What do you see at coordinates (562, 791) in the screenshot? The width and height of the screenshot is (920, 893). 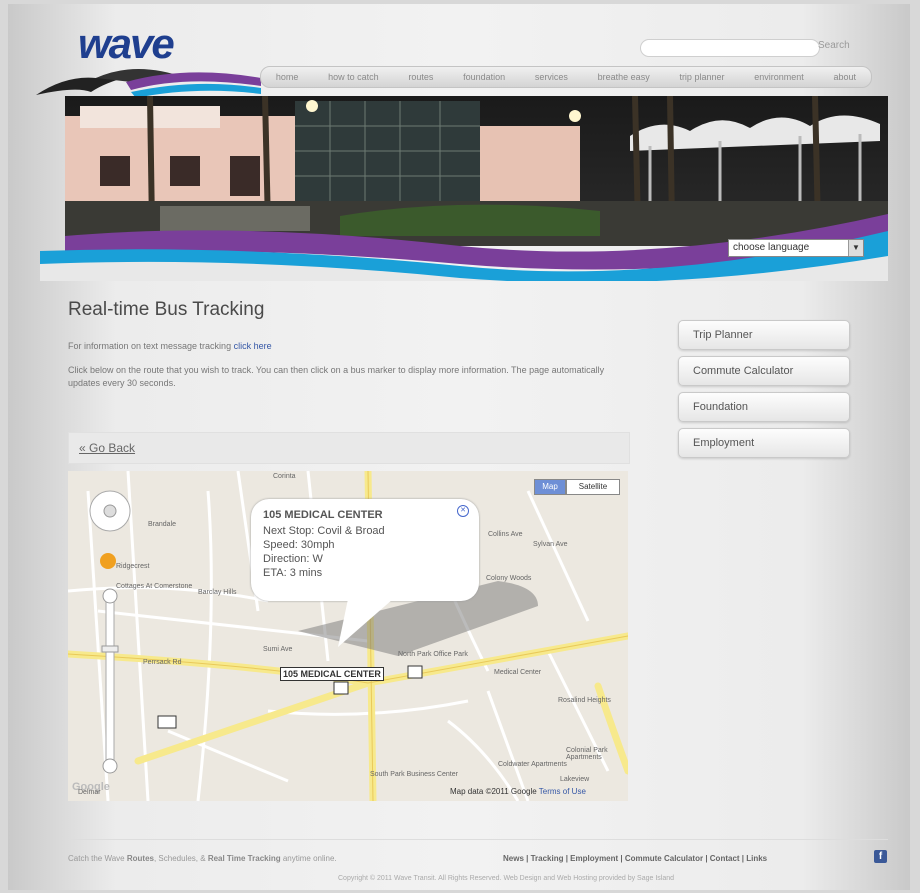 I see `terms-of-use-link: Terms of Use` at bounding box center [562, 791].